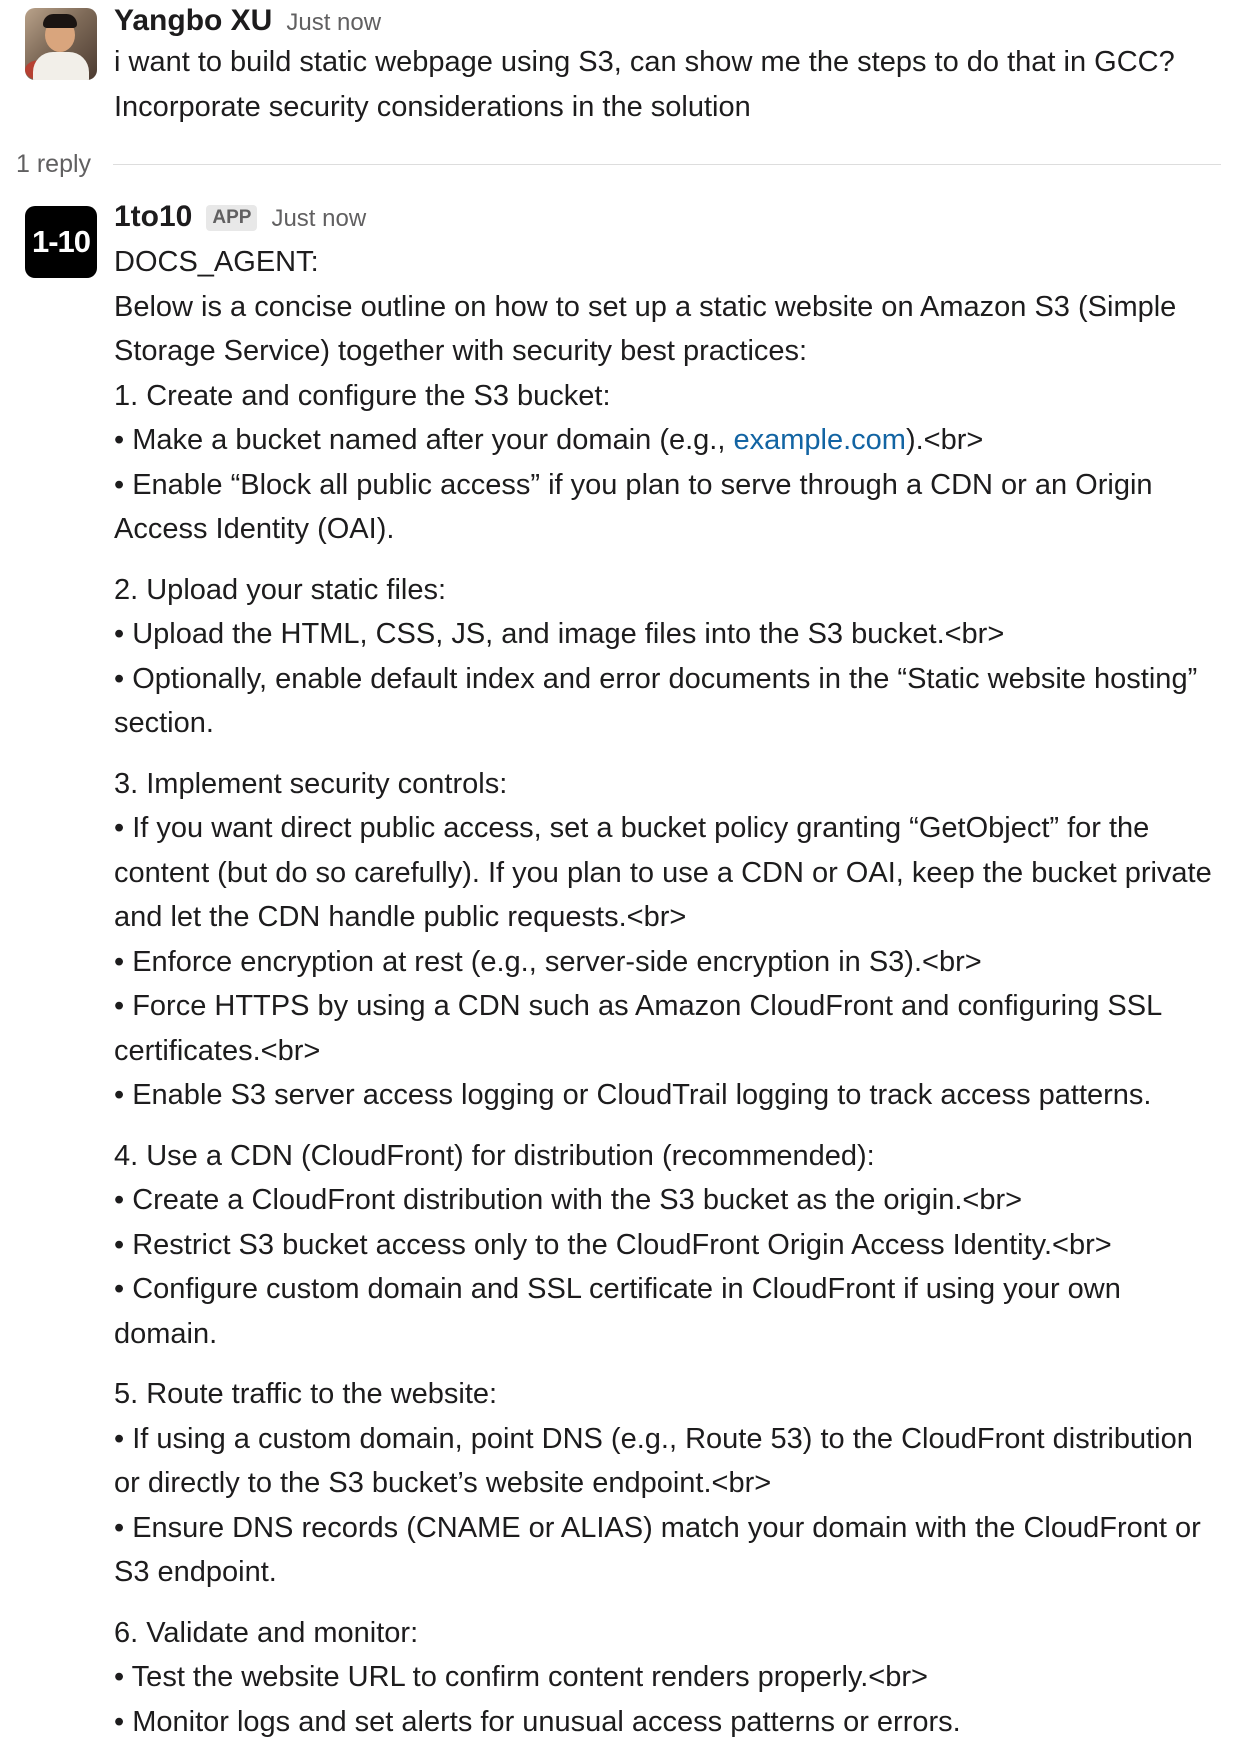 The image size is (1234, 1744). I want to click on step-title: 2. Upload your static files:, so click(665, 590).